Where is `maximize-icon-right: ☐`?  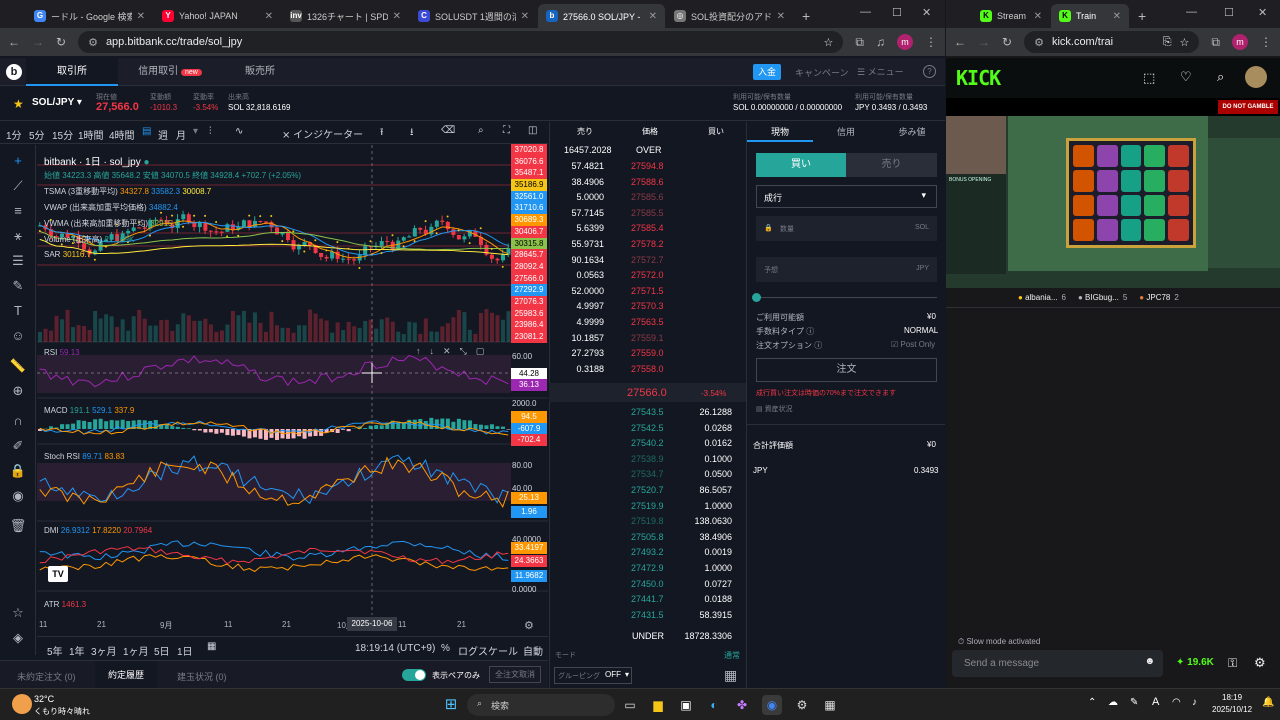 maximize-icon-right: ☐ is located at coordinates (1229, 12).